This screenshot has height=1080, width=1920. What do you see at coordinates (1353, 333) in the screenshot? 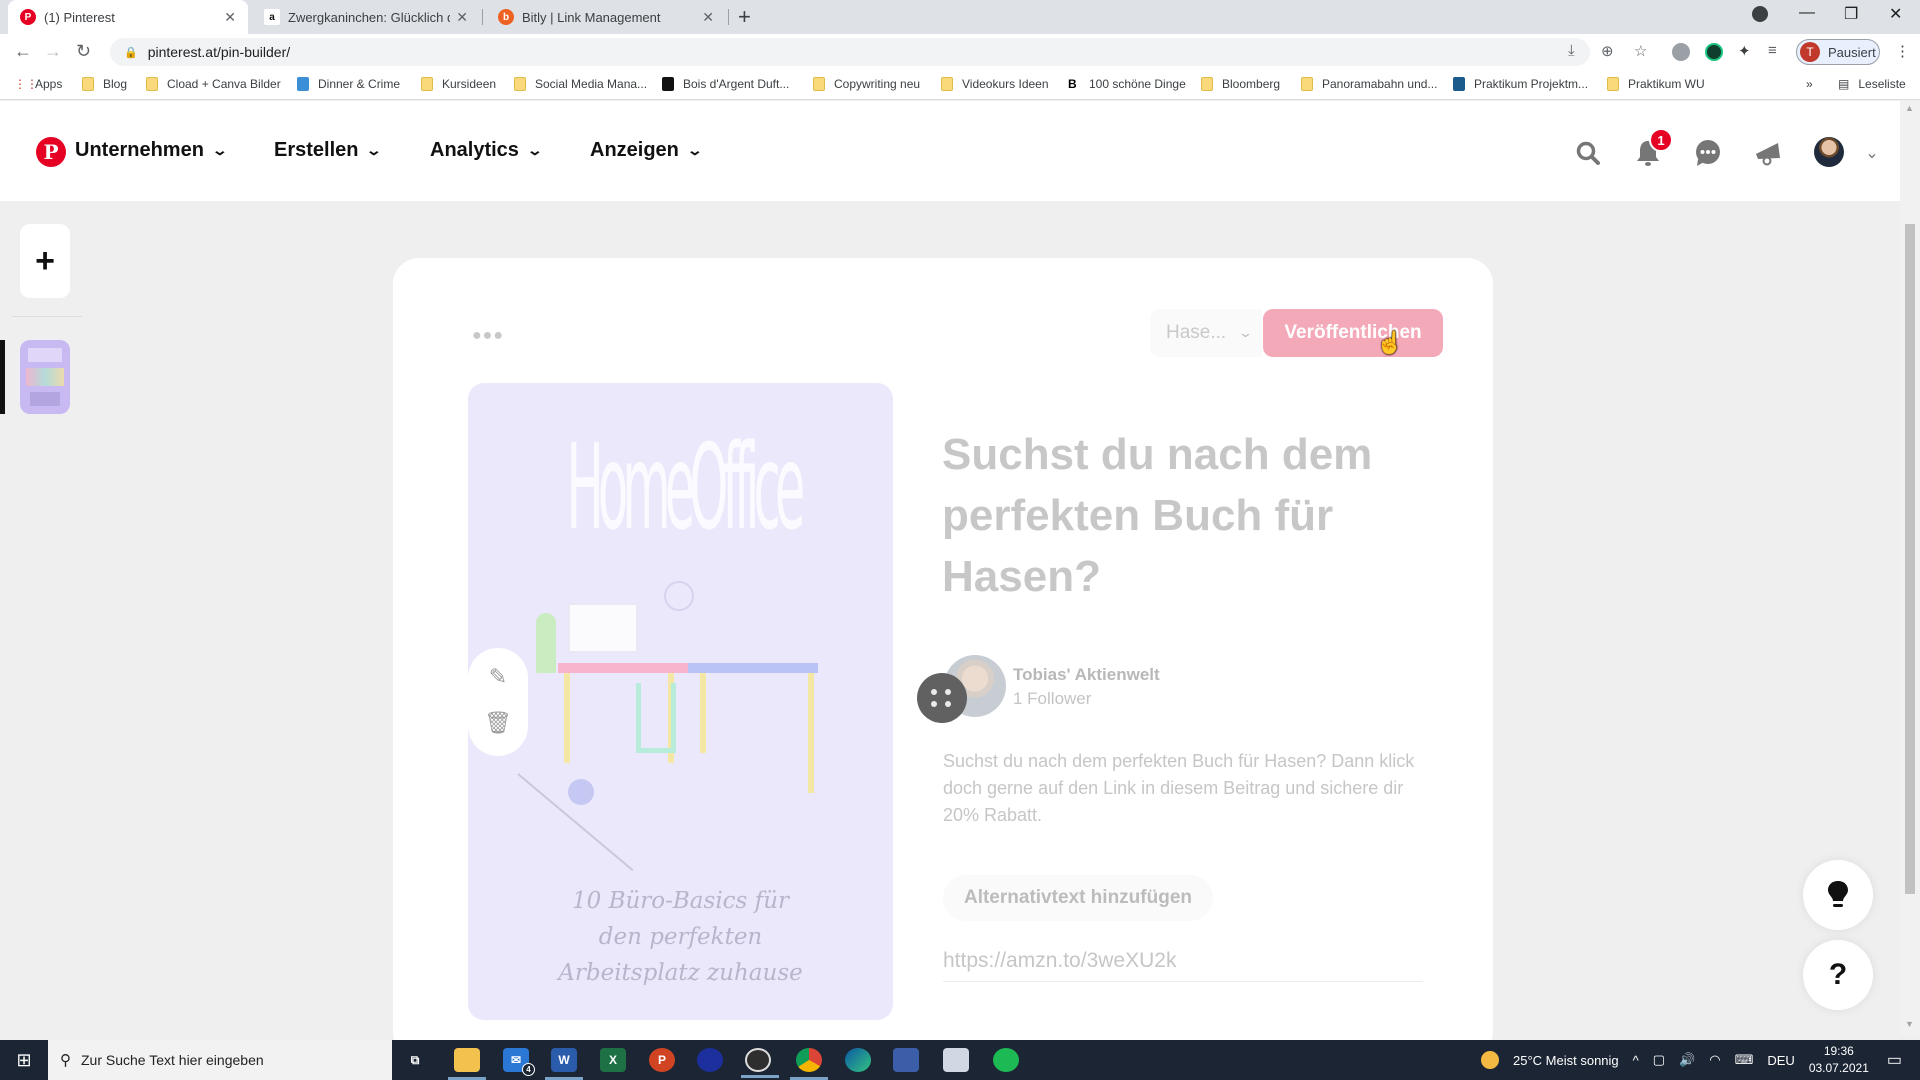
I see `publish-button: Veröffentlichen` at bounding box center [1353, 333].